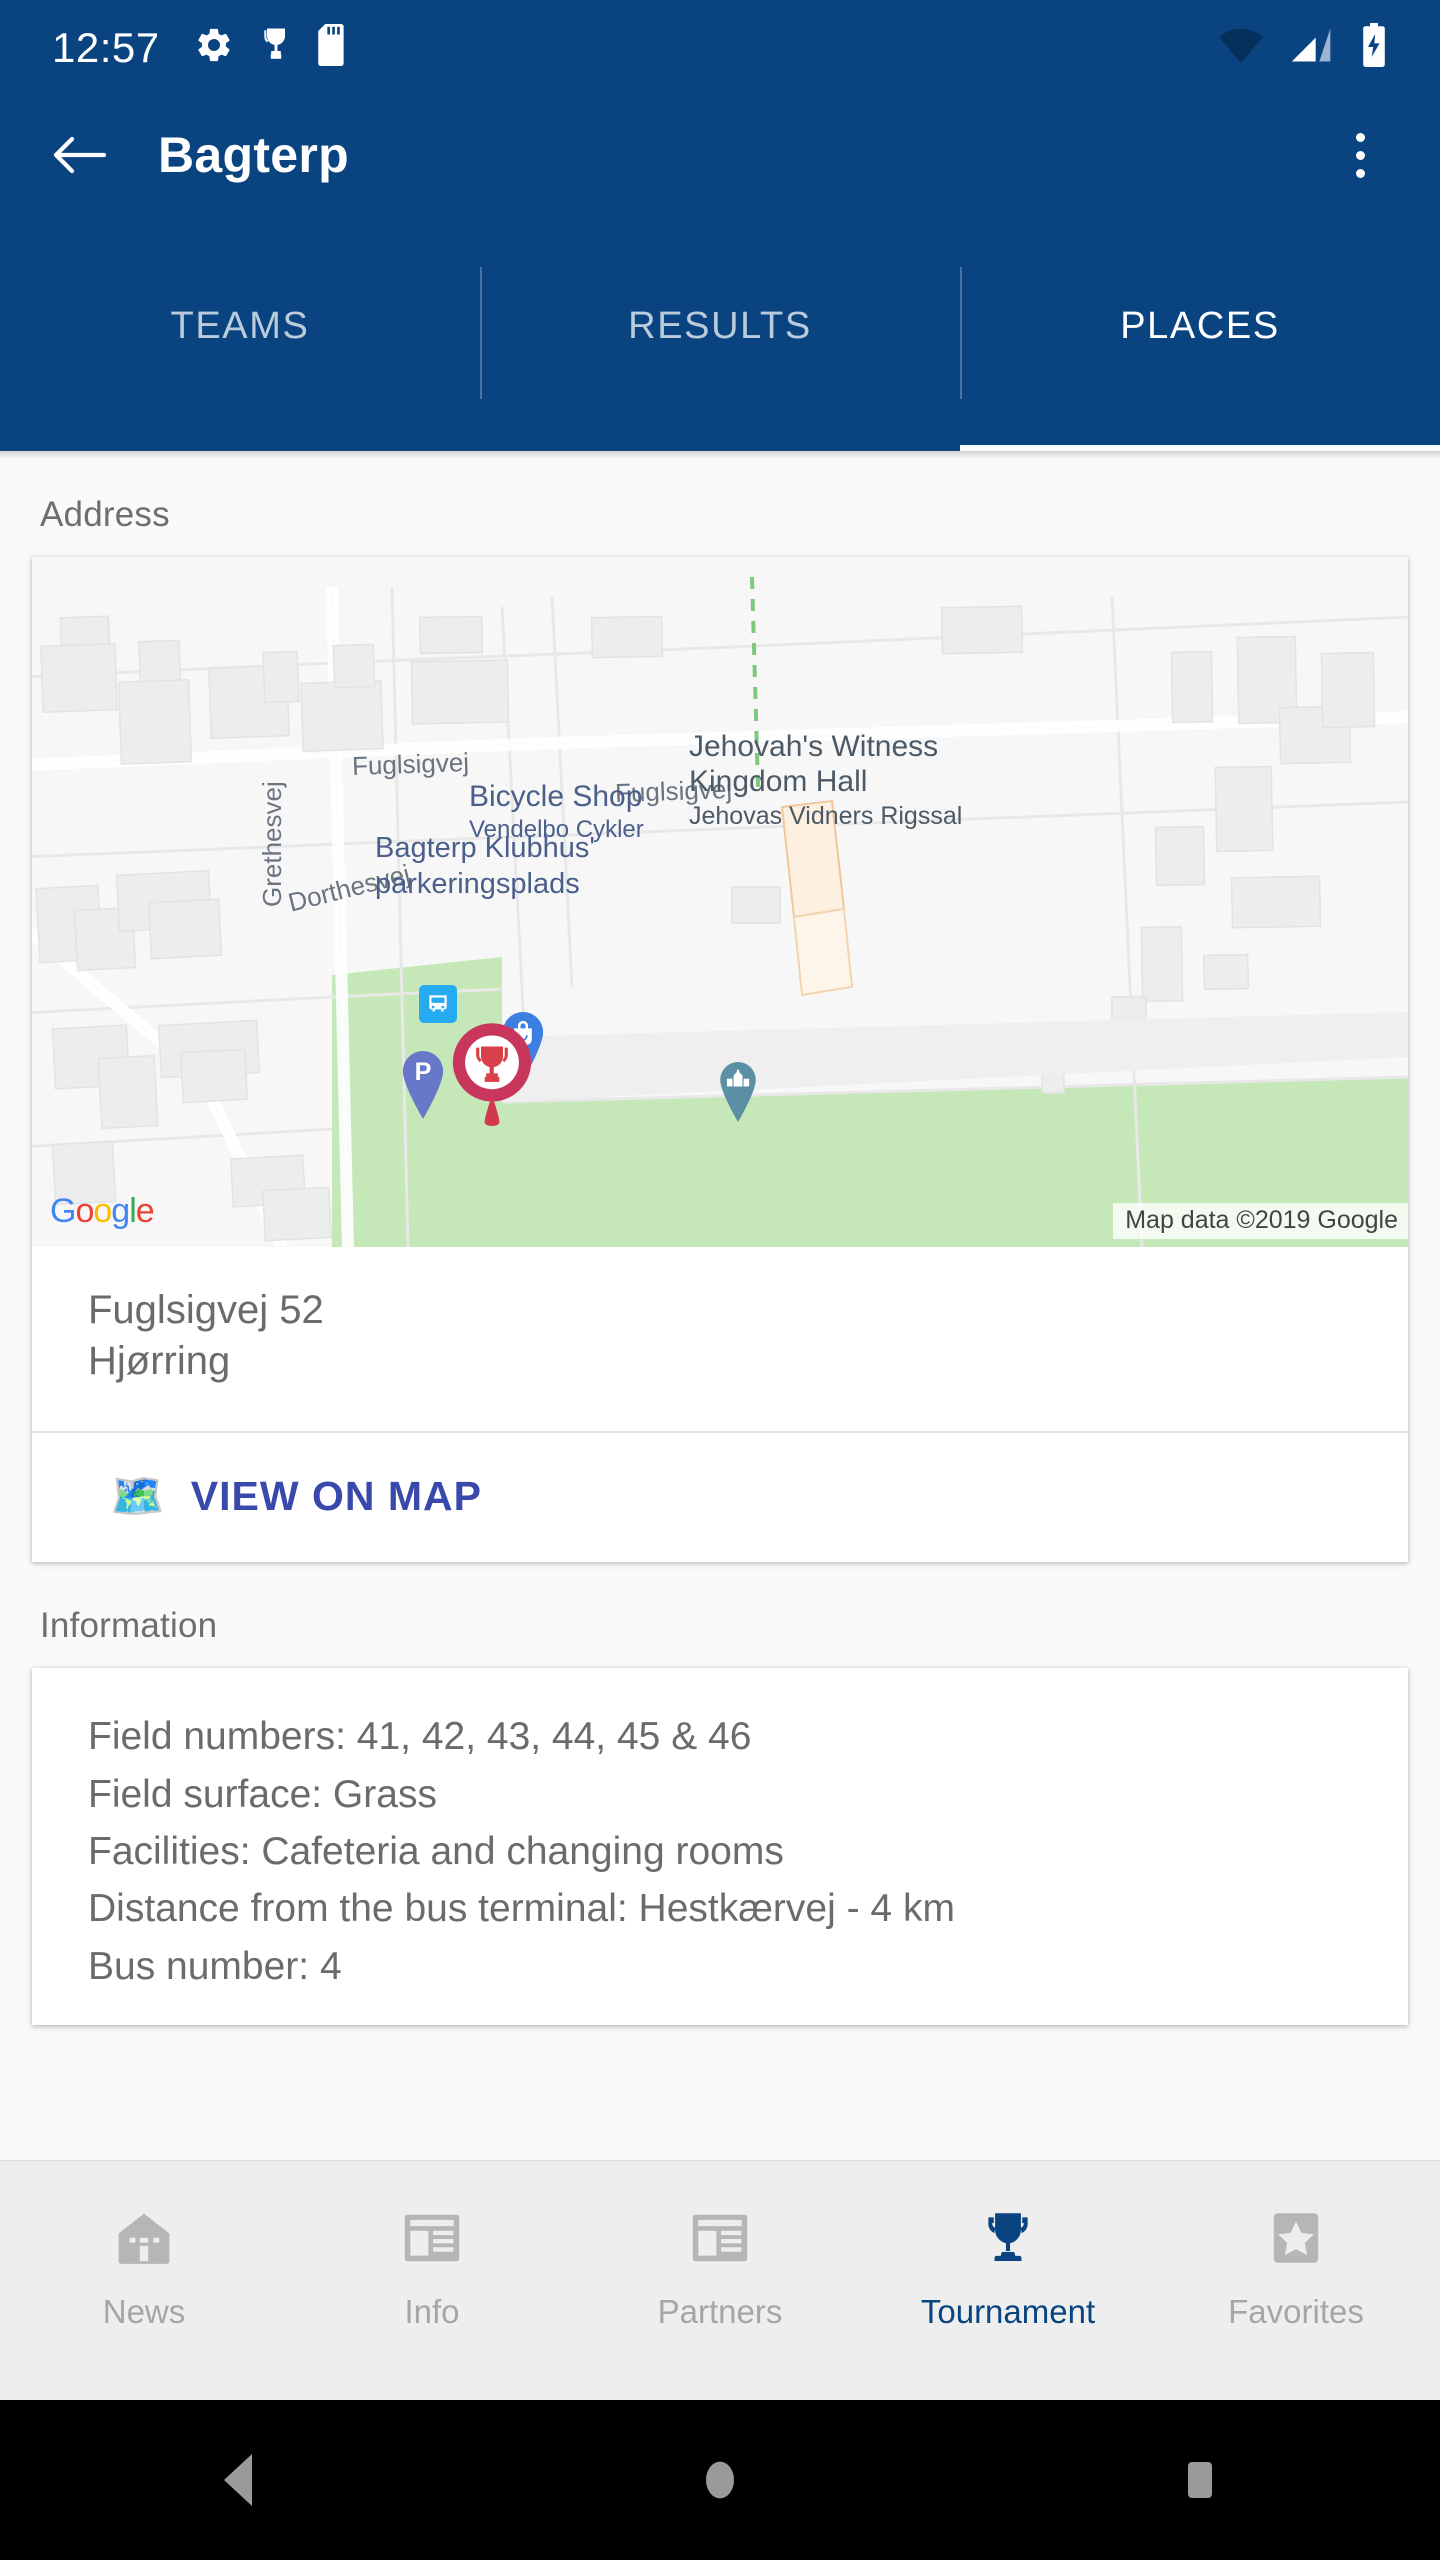 This screenshot has width=1440, height=2560. Describe the element at coordinates (137, 1496) in the screenshot. I see `map-icon: 🗺️` at that location.